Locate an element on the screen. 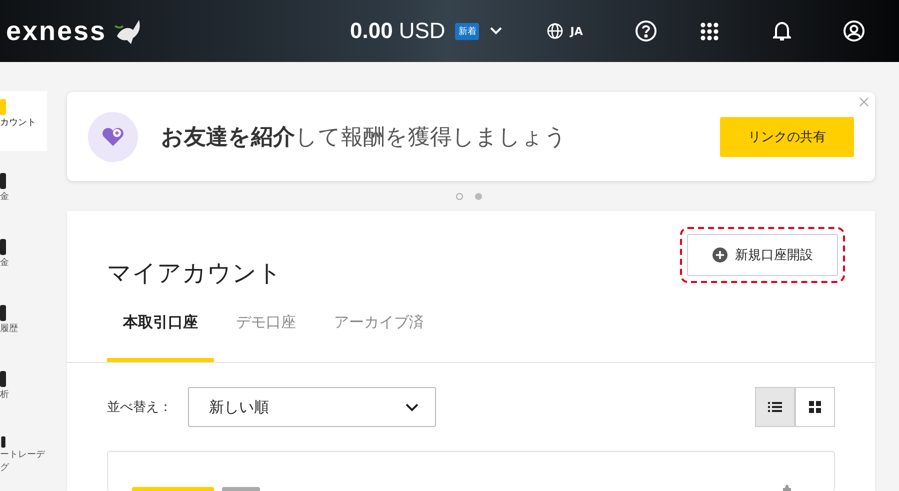 The width and height of the screenshot is (899, 491). new-badge: 新着 is located at coordinates (467, 31).